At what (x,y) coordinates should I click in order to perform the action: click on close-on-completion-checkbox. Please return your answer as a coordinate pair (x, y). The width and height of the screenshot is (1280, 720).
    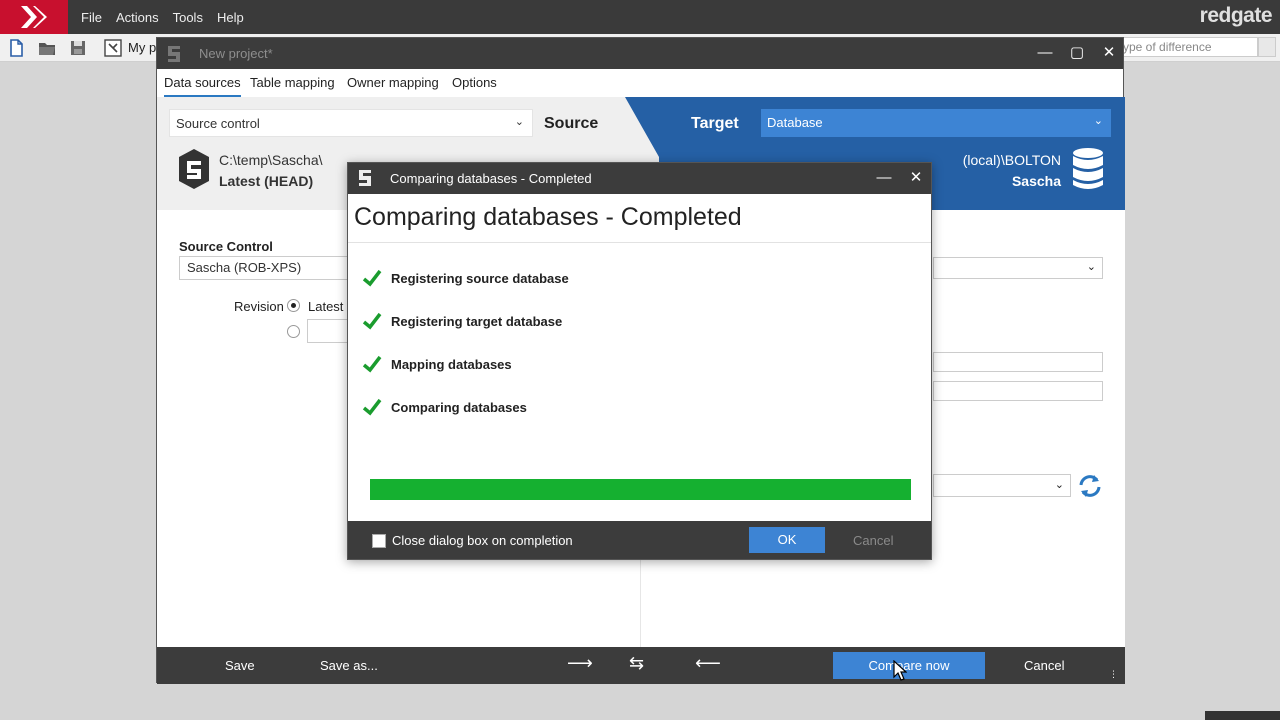
    Looking at the image, I should click on (379, 541).